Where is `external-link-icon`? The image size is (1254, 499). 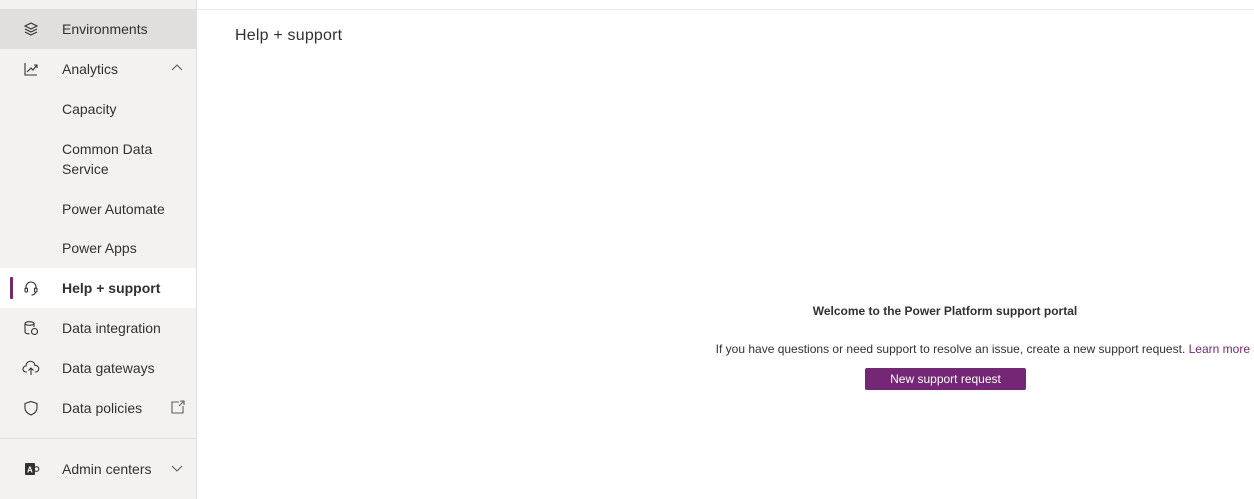 external-link-icon is located at coordinates (178, 407).